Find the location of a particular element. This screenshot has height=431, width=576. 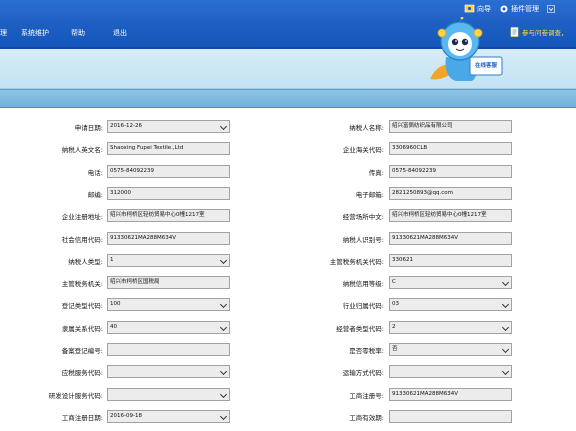

survey-link: 参与问卷调查， is located at coordinates (539, 32).